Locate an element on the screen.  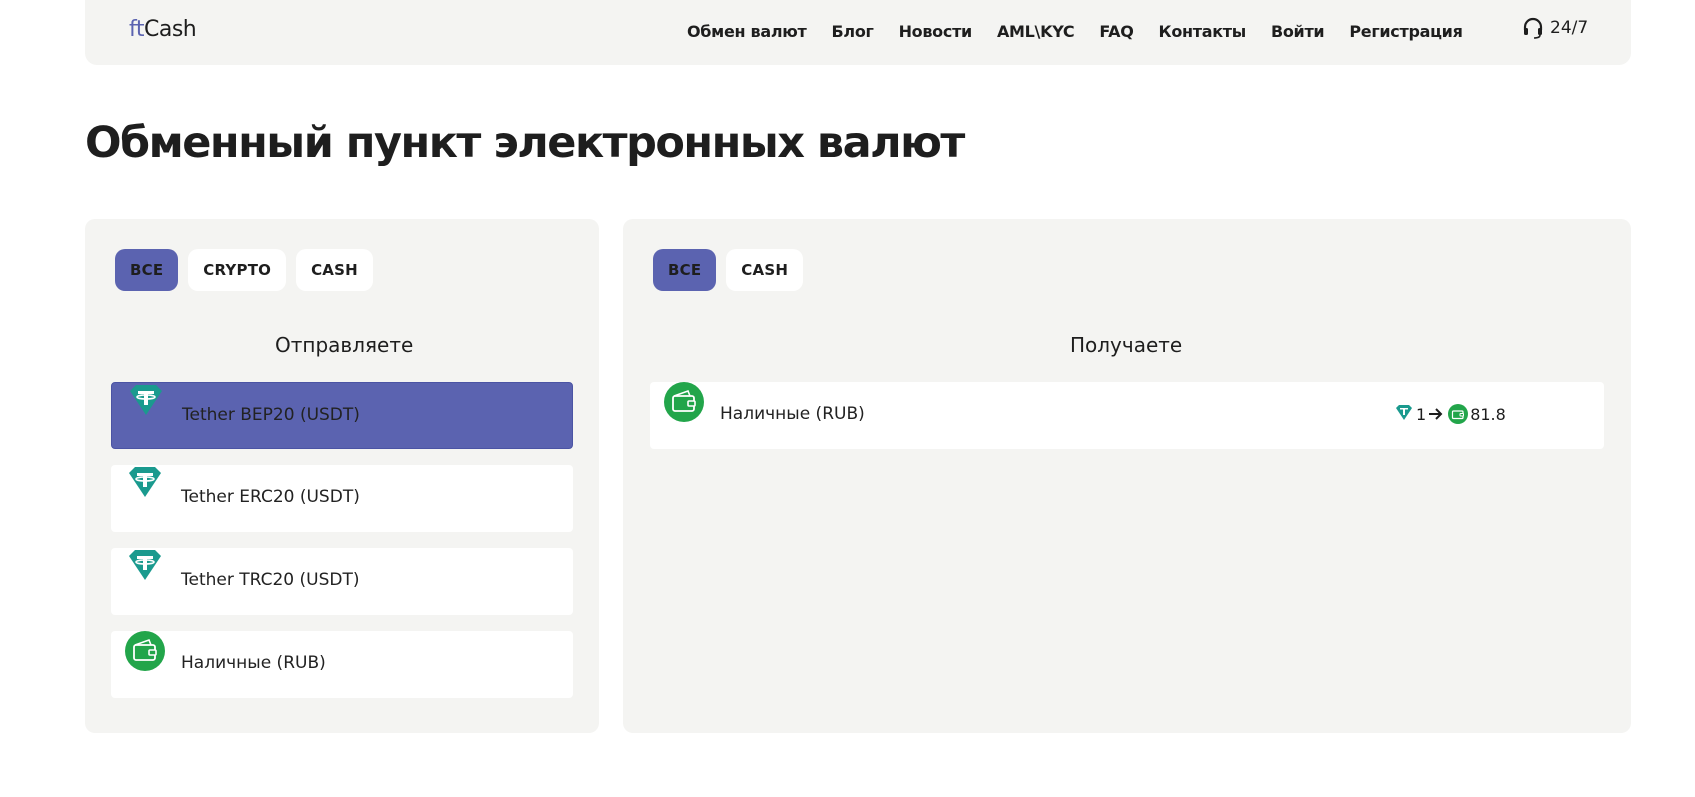
receive-filter-cash: CASH is located at coordinates (765, 270).